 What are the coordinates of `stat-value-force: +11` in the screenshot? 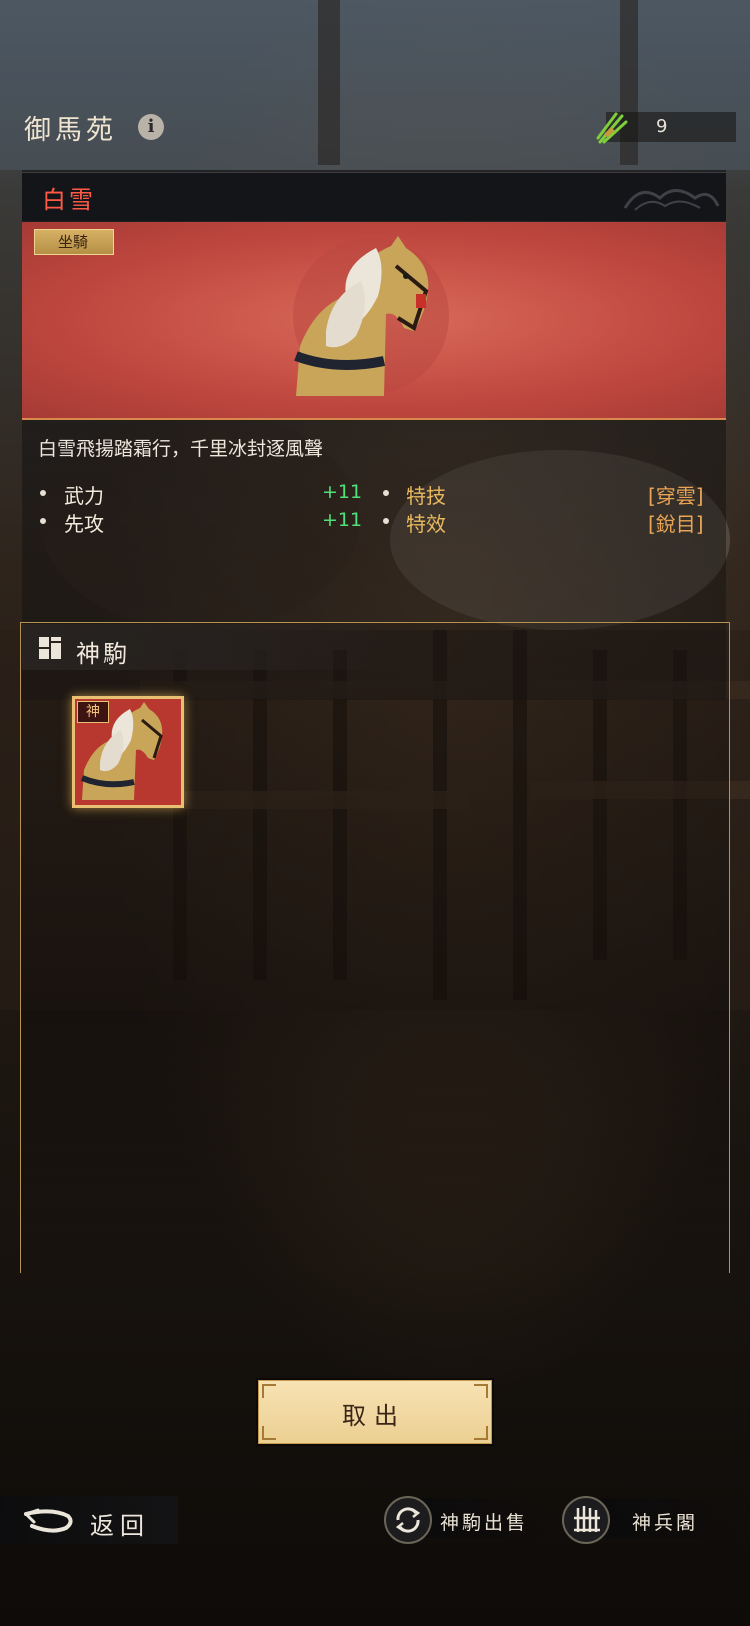 It's located at (342, 492).